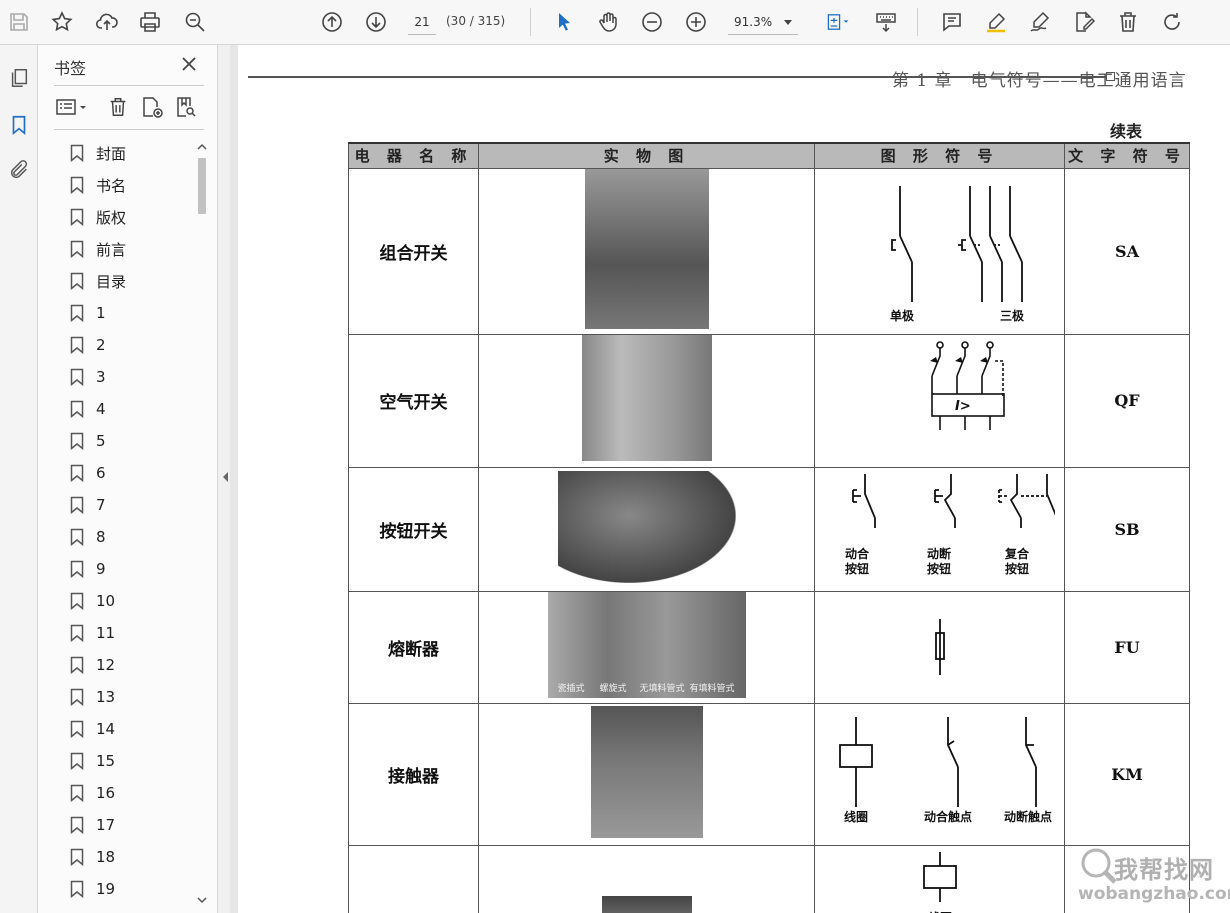 The image size is (1230, 913). What do you see at coordinates (202, 900) in the screenshot?
I see `scroll-down-icon` at bounding box center [202, 900].